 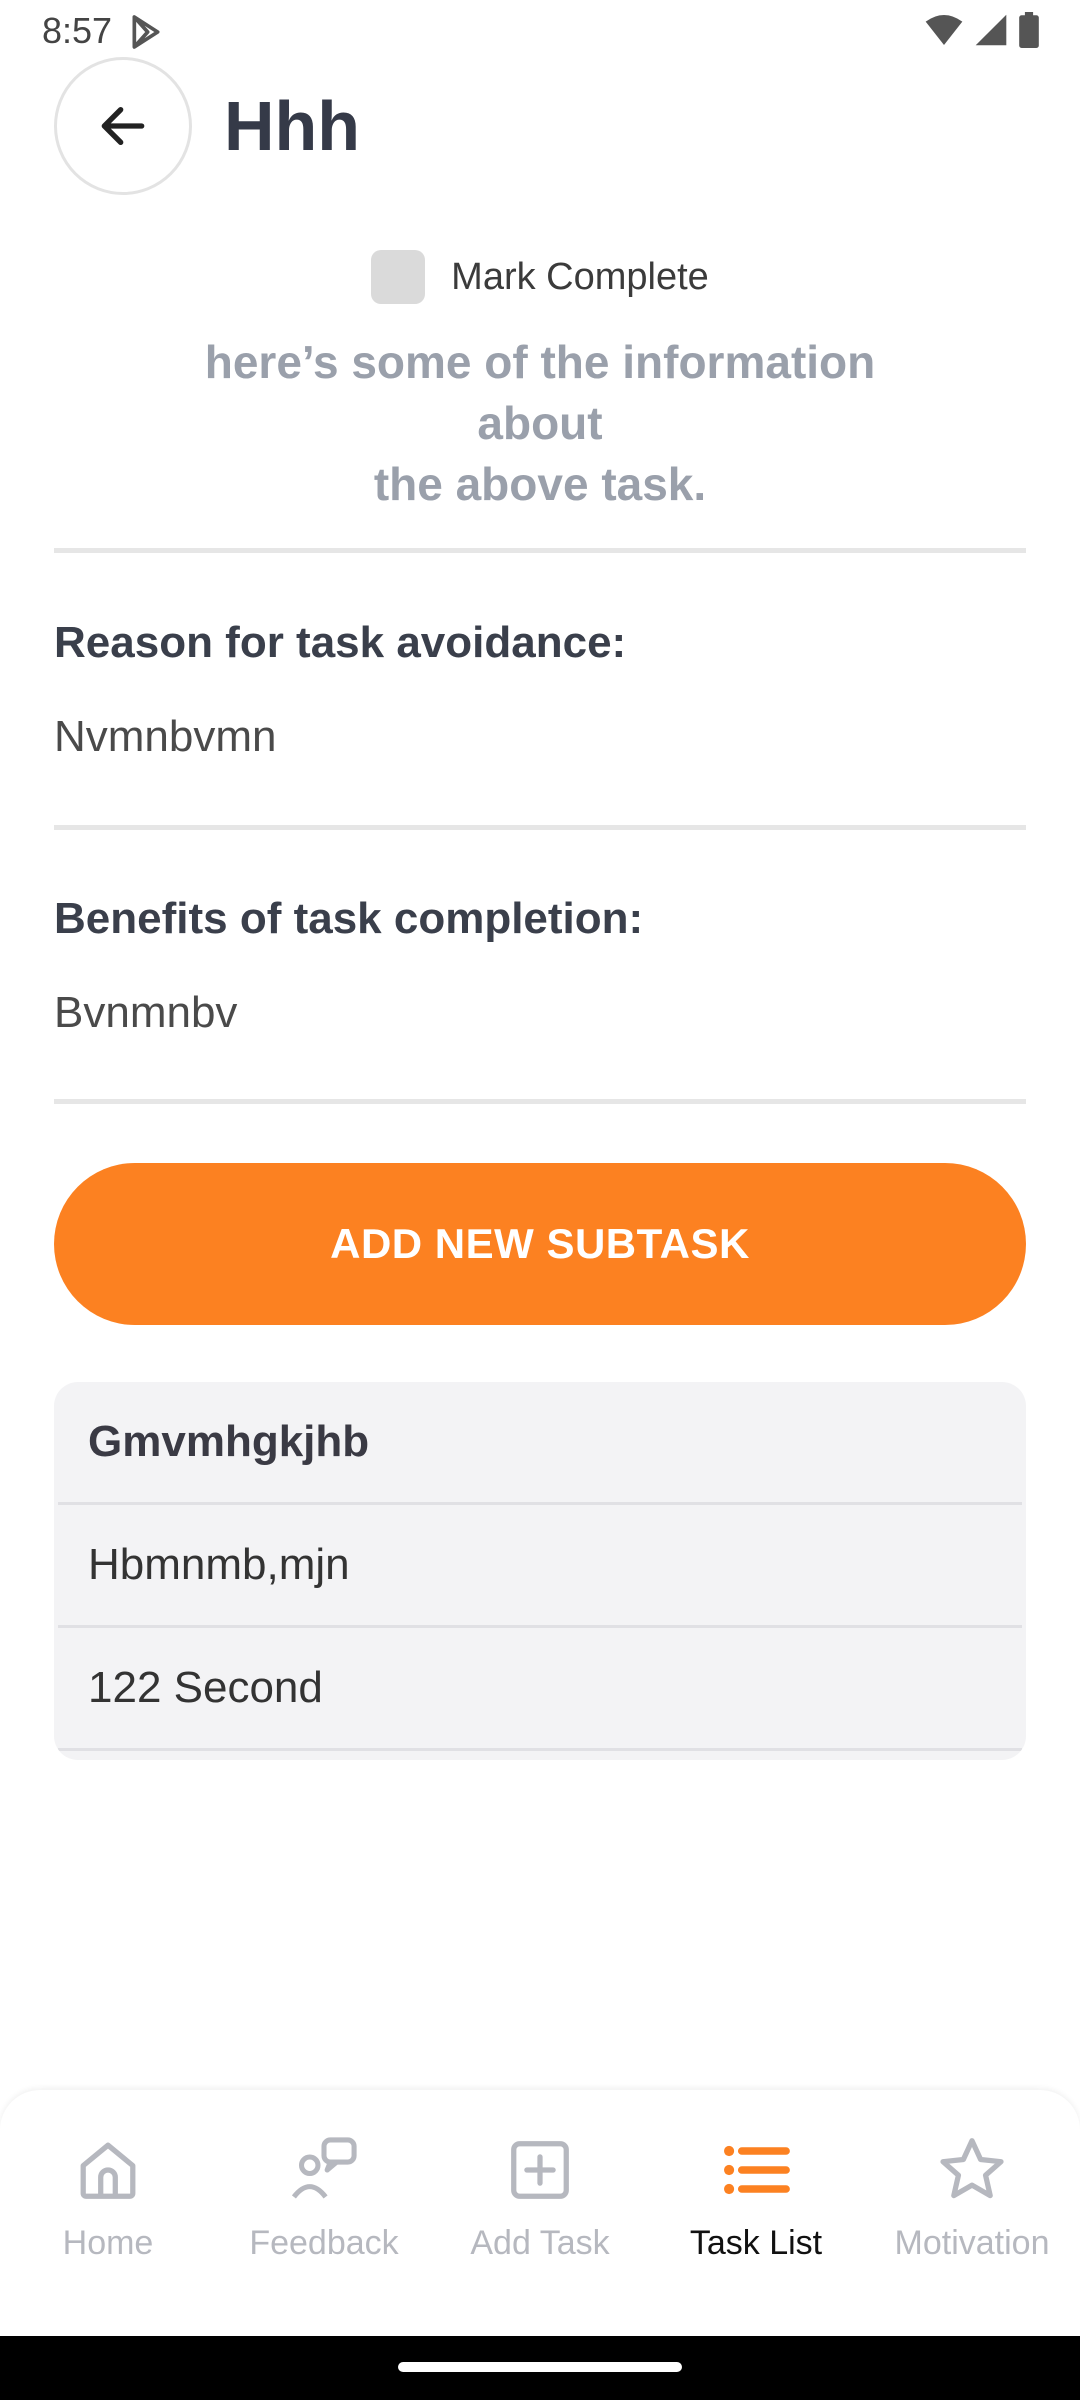 What do you see at coordinates (540, 2170) in the screenshot?
I see `add-task-icon` at bounding box center [540, 2170].